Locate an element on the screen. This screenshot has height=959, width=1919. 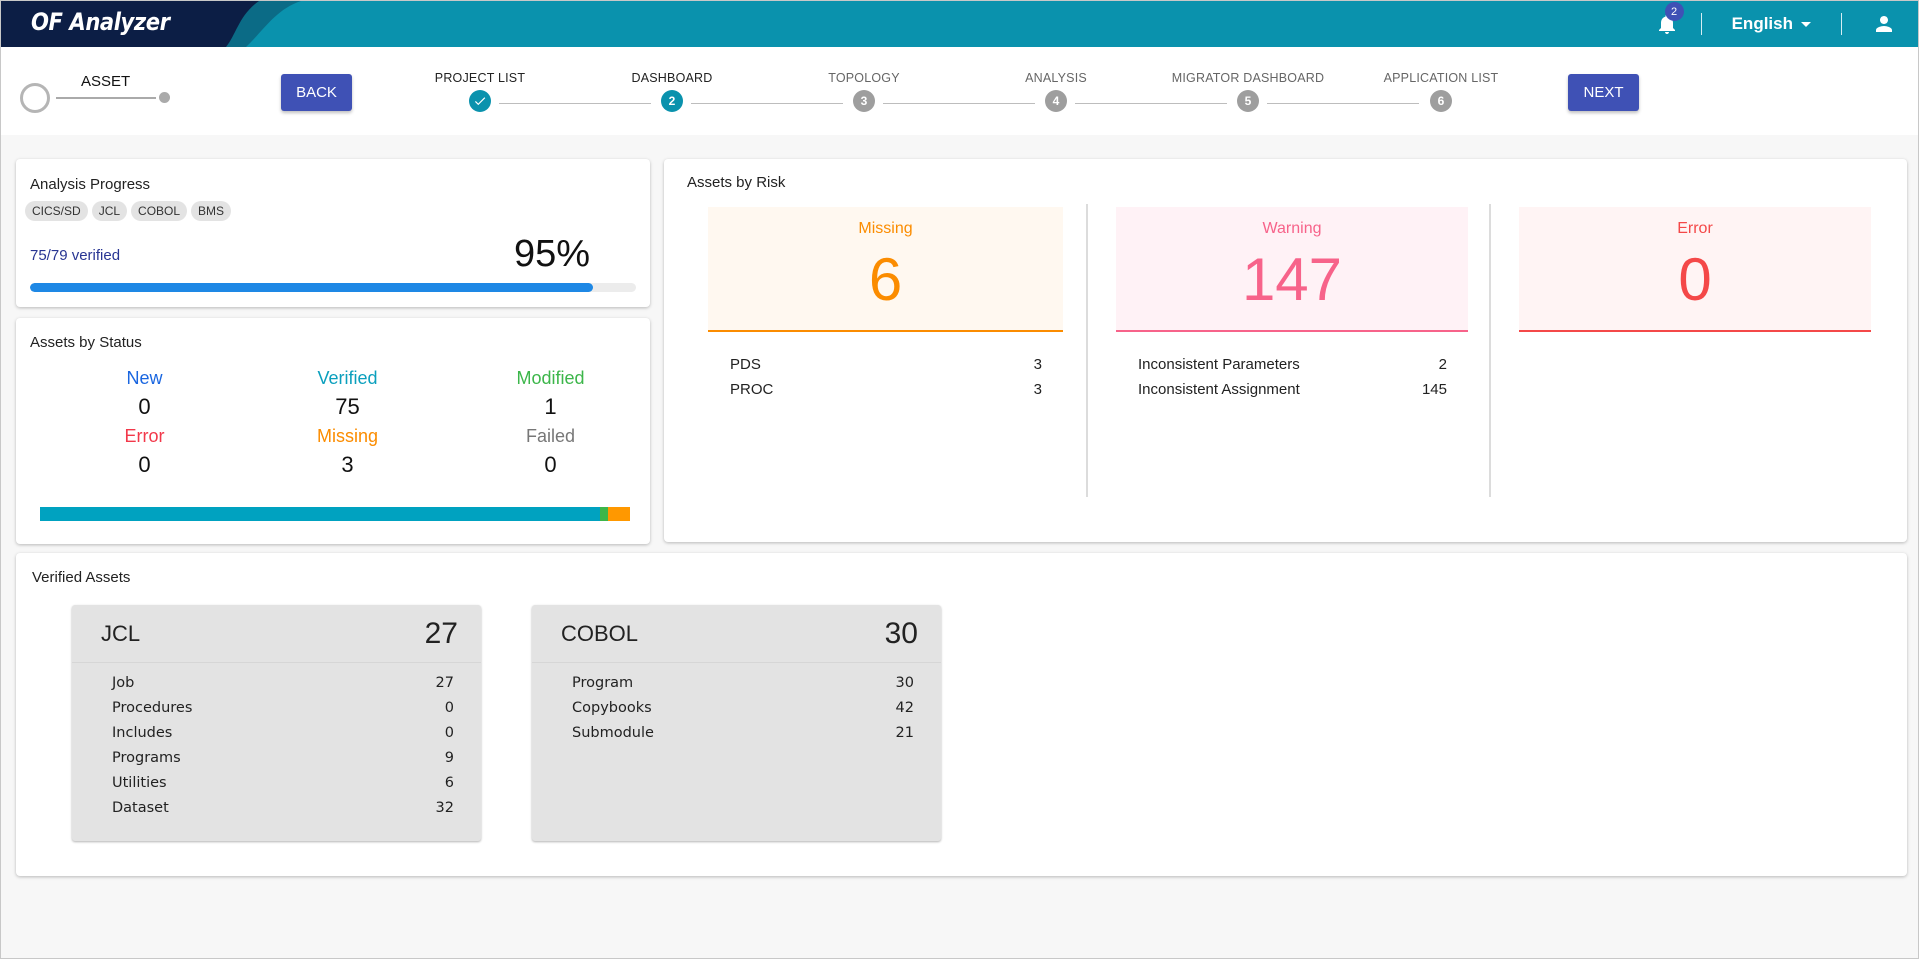
verified-item: Job 27 is located at coordinates (283, 687).